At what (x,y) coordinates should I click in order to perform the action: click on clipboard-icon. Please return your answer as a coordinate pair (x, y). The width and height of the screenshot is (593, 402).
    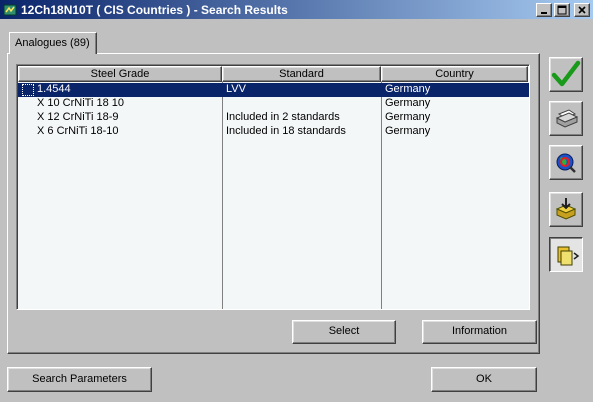
    Looking at the image, I should click on (568, 256).